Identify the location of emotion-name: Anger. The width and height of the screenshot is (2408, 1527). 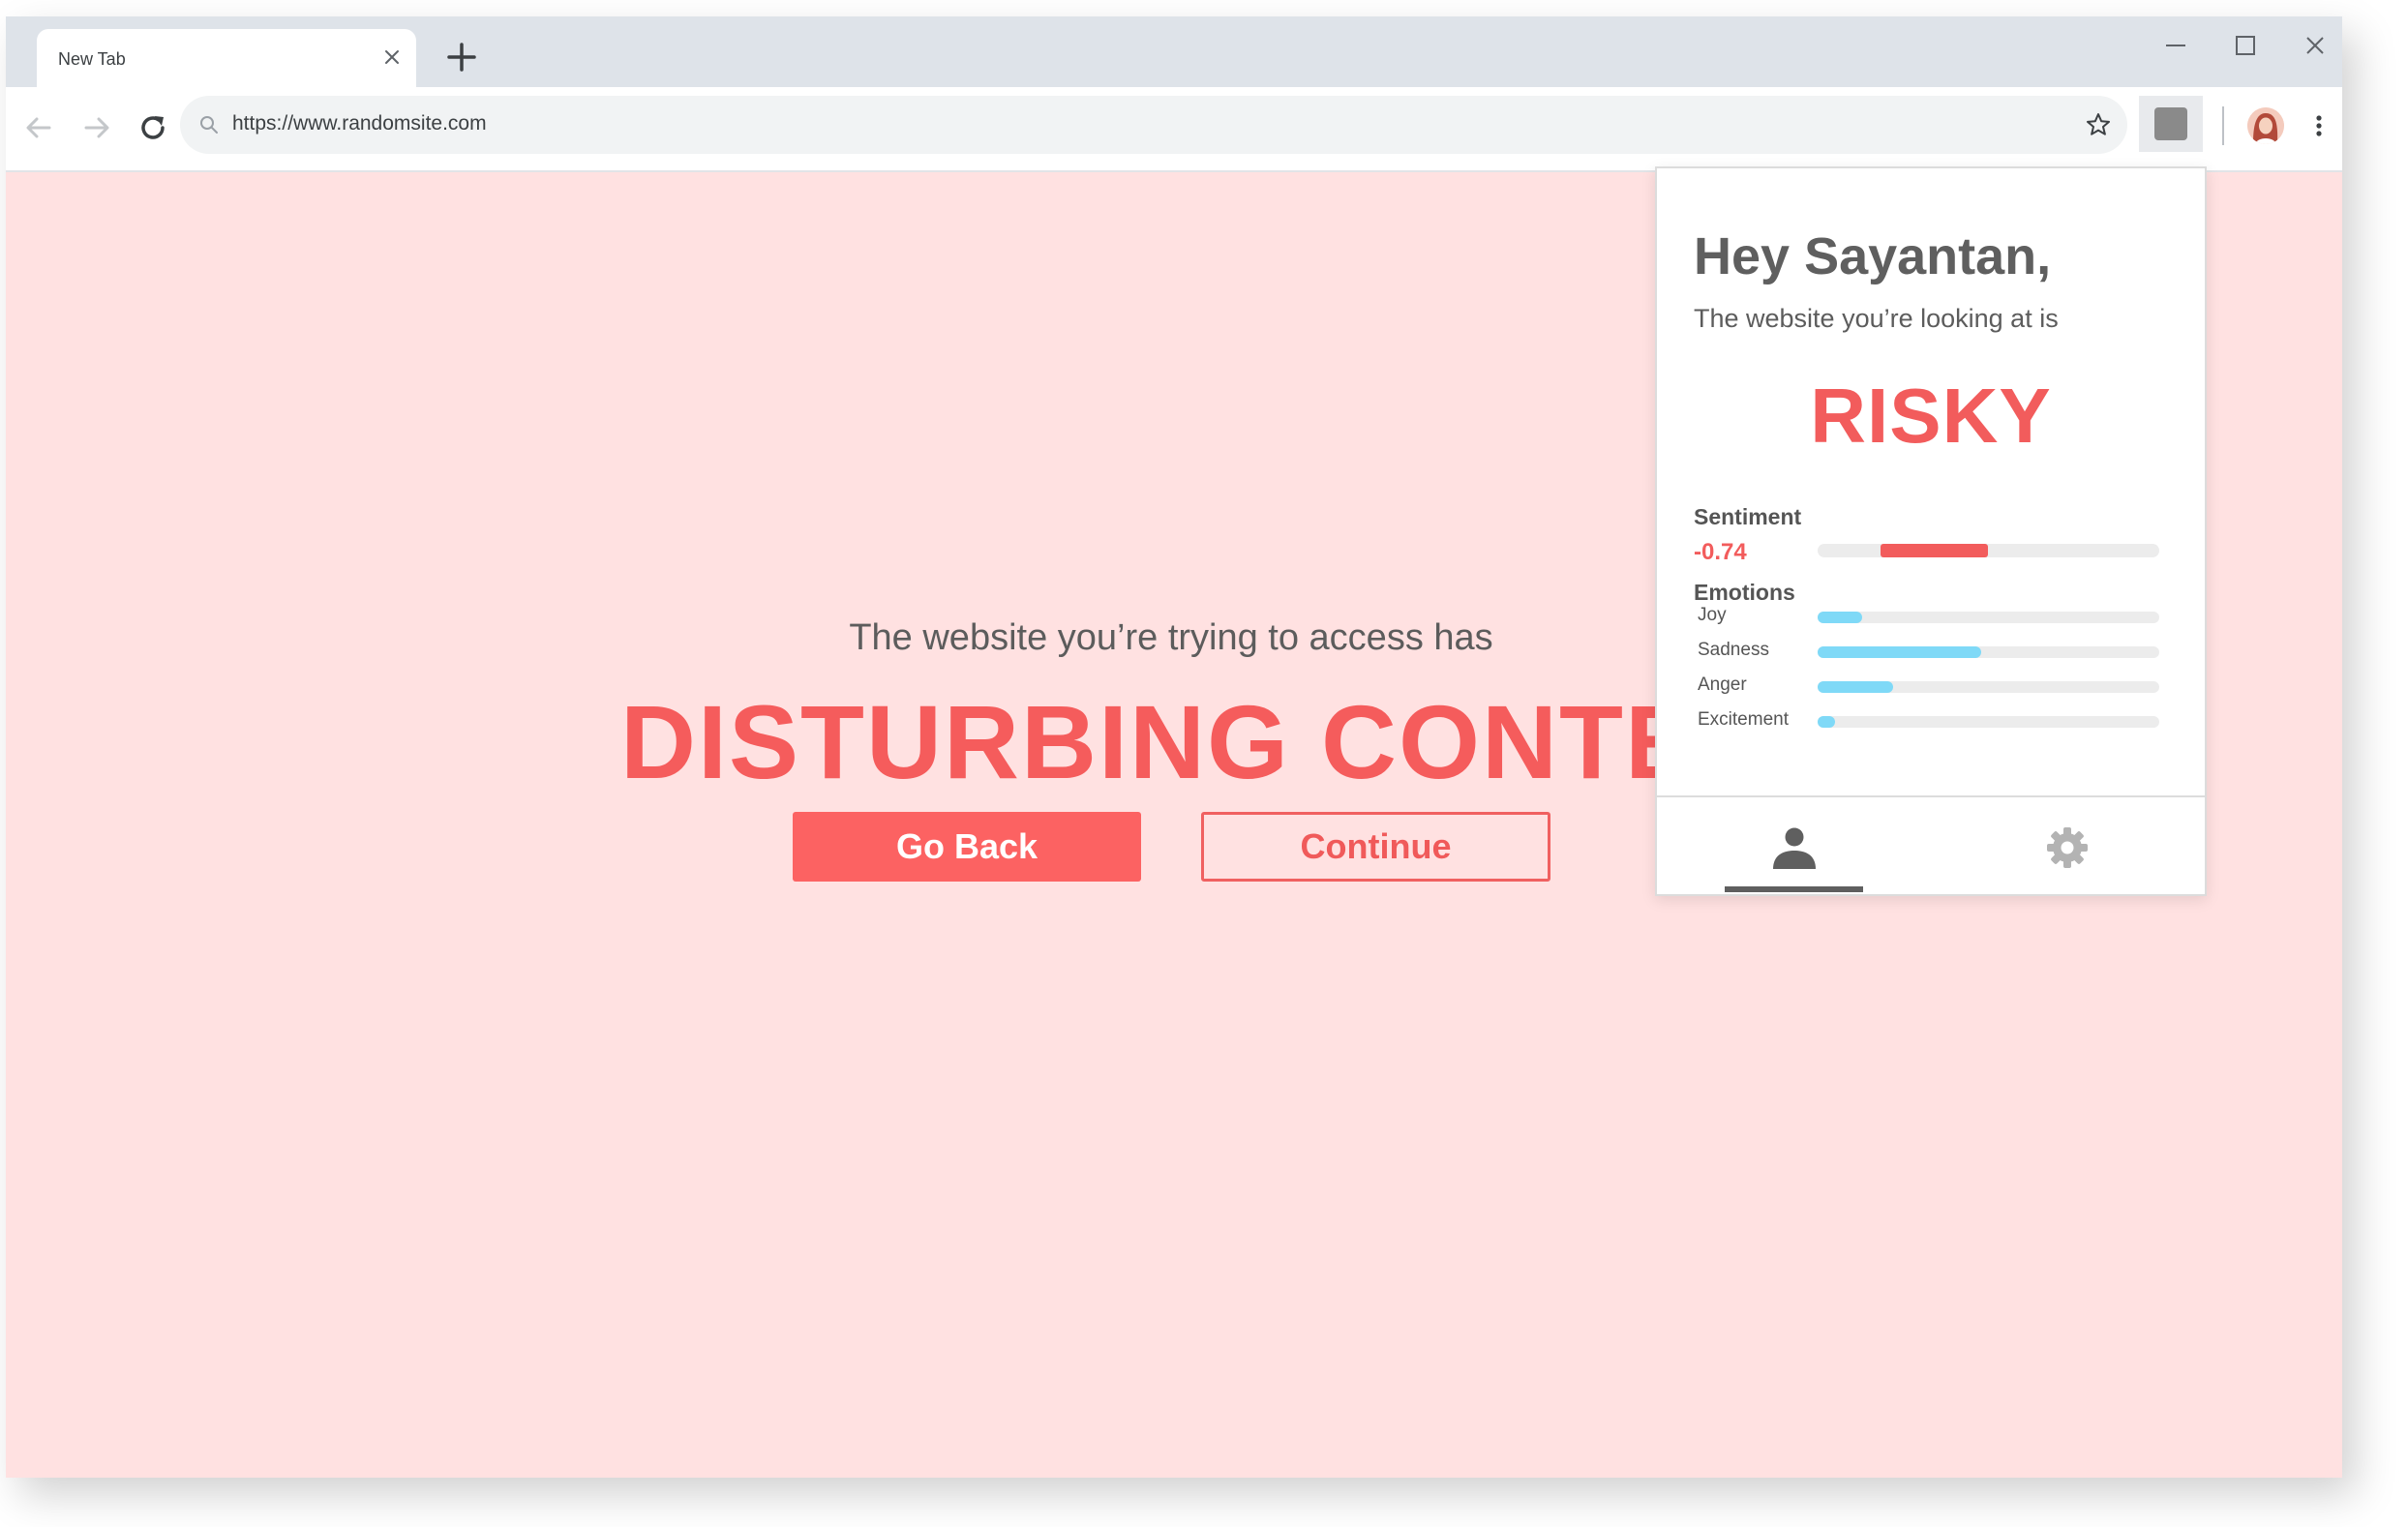
(1722, 684).